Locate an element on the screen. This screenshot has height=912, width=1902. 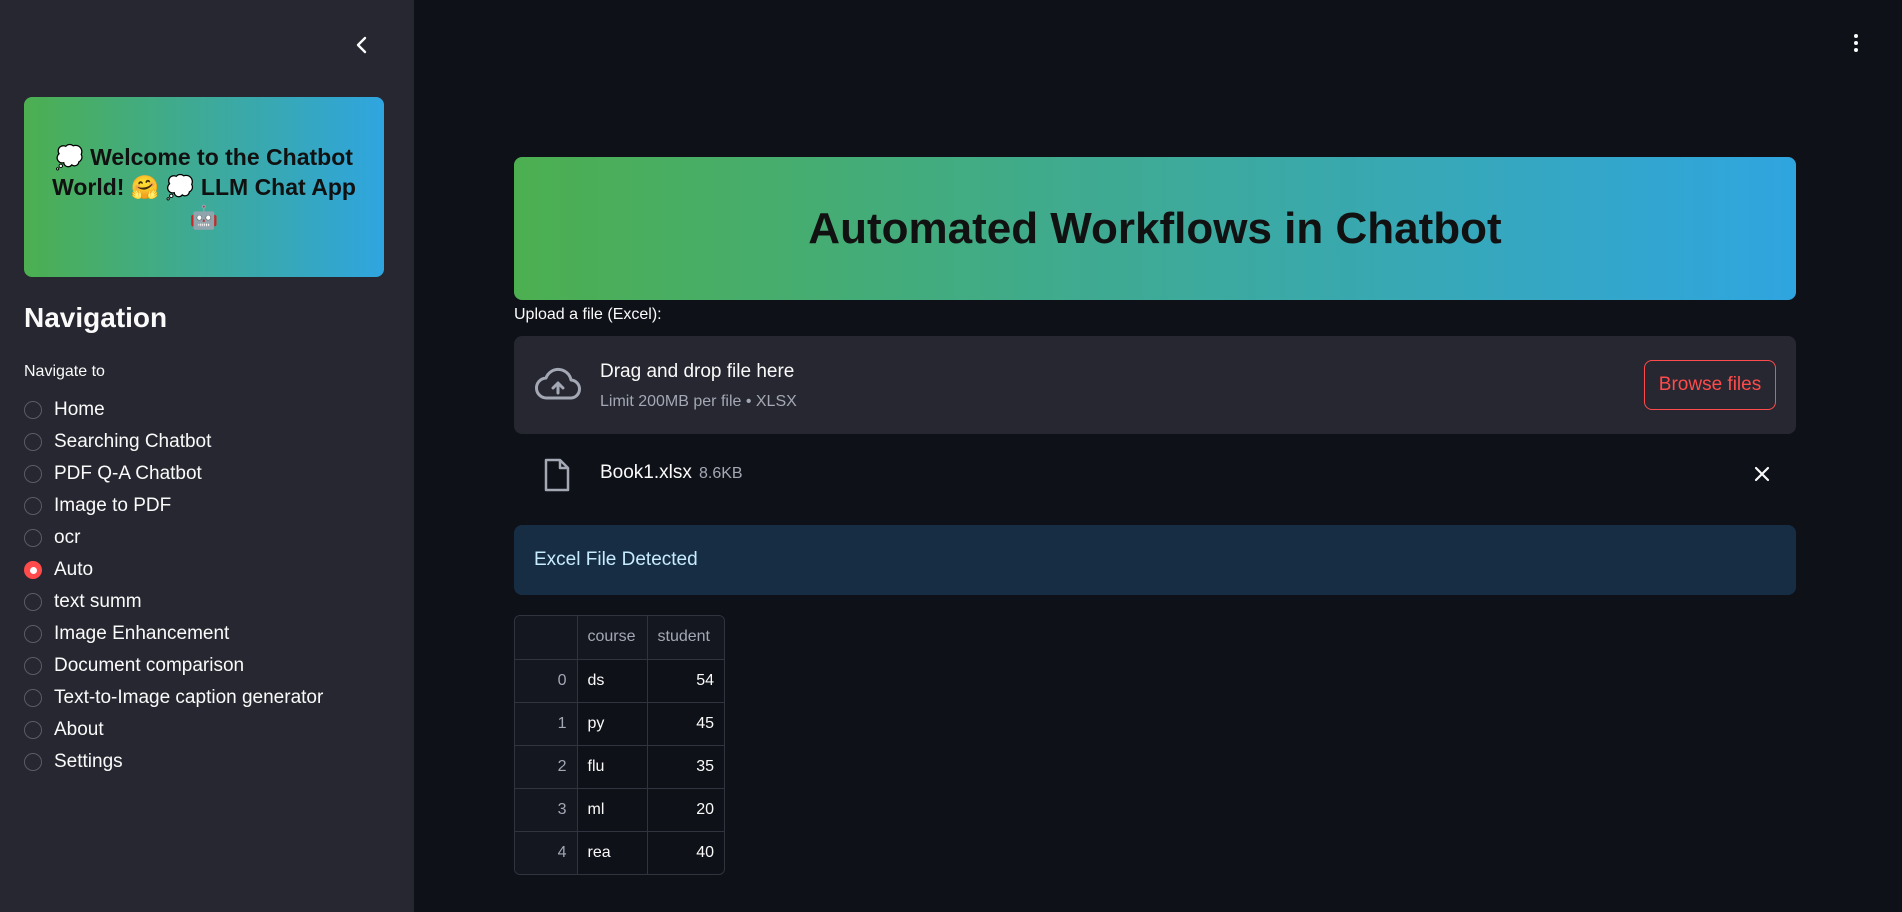
cloud-upload-icon is located at coordinates (558, 383).